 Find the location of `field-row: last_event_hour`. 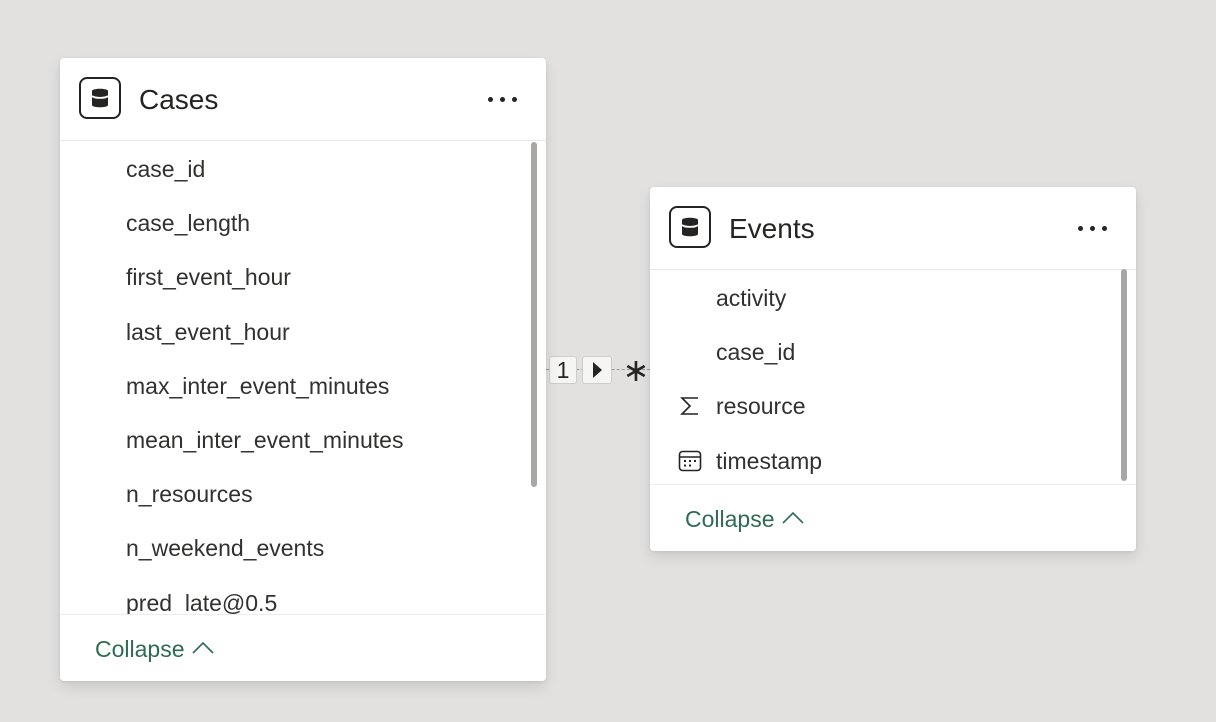

field-row: last_event_hour is located at coordinates (303, 331).